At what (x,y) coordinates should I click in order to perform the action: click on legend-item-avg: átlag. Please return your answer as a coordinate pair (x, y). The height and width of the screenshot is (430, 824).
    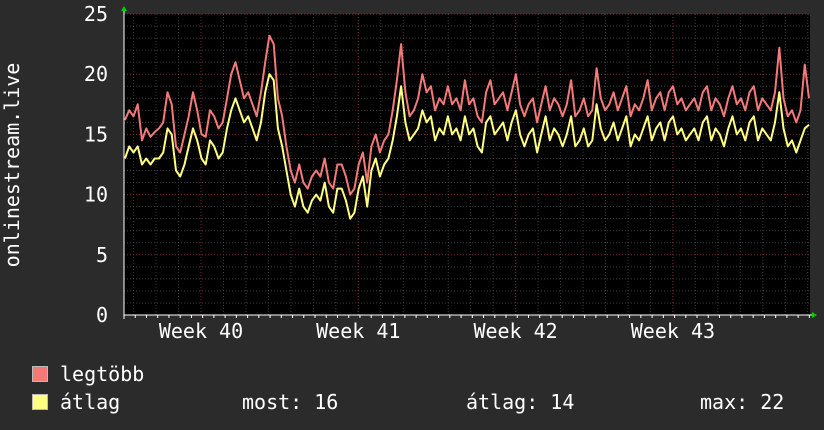
    Looking at the image, I should click on (76, 402).